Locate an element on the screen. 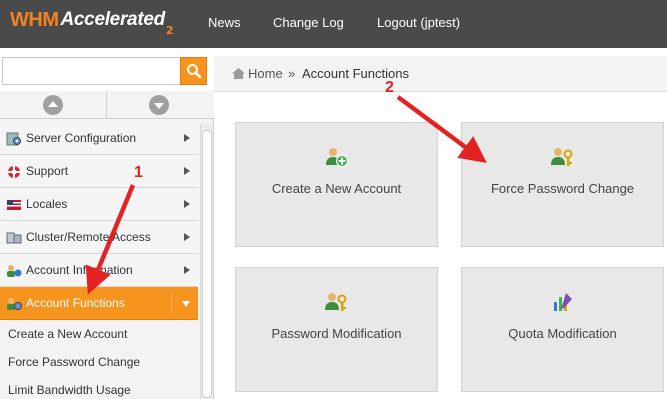  tile-password-modification: Password Modification is located at coordinates (336, 329).